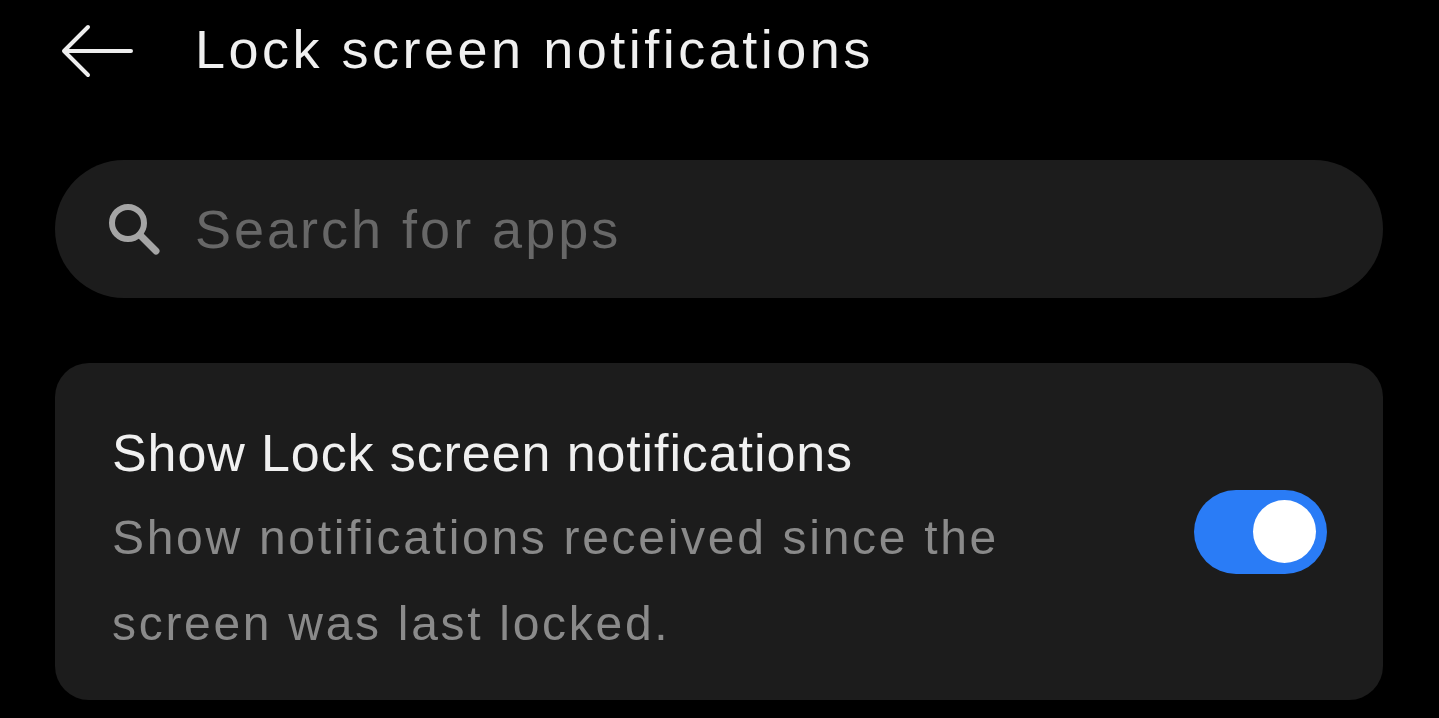 The height and width of the screenshot is (718, 1439). Describe the element at coordinates (134, 229) in the screenshot. I see `search-icon` at that location.